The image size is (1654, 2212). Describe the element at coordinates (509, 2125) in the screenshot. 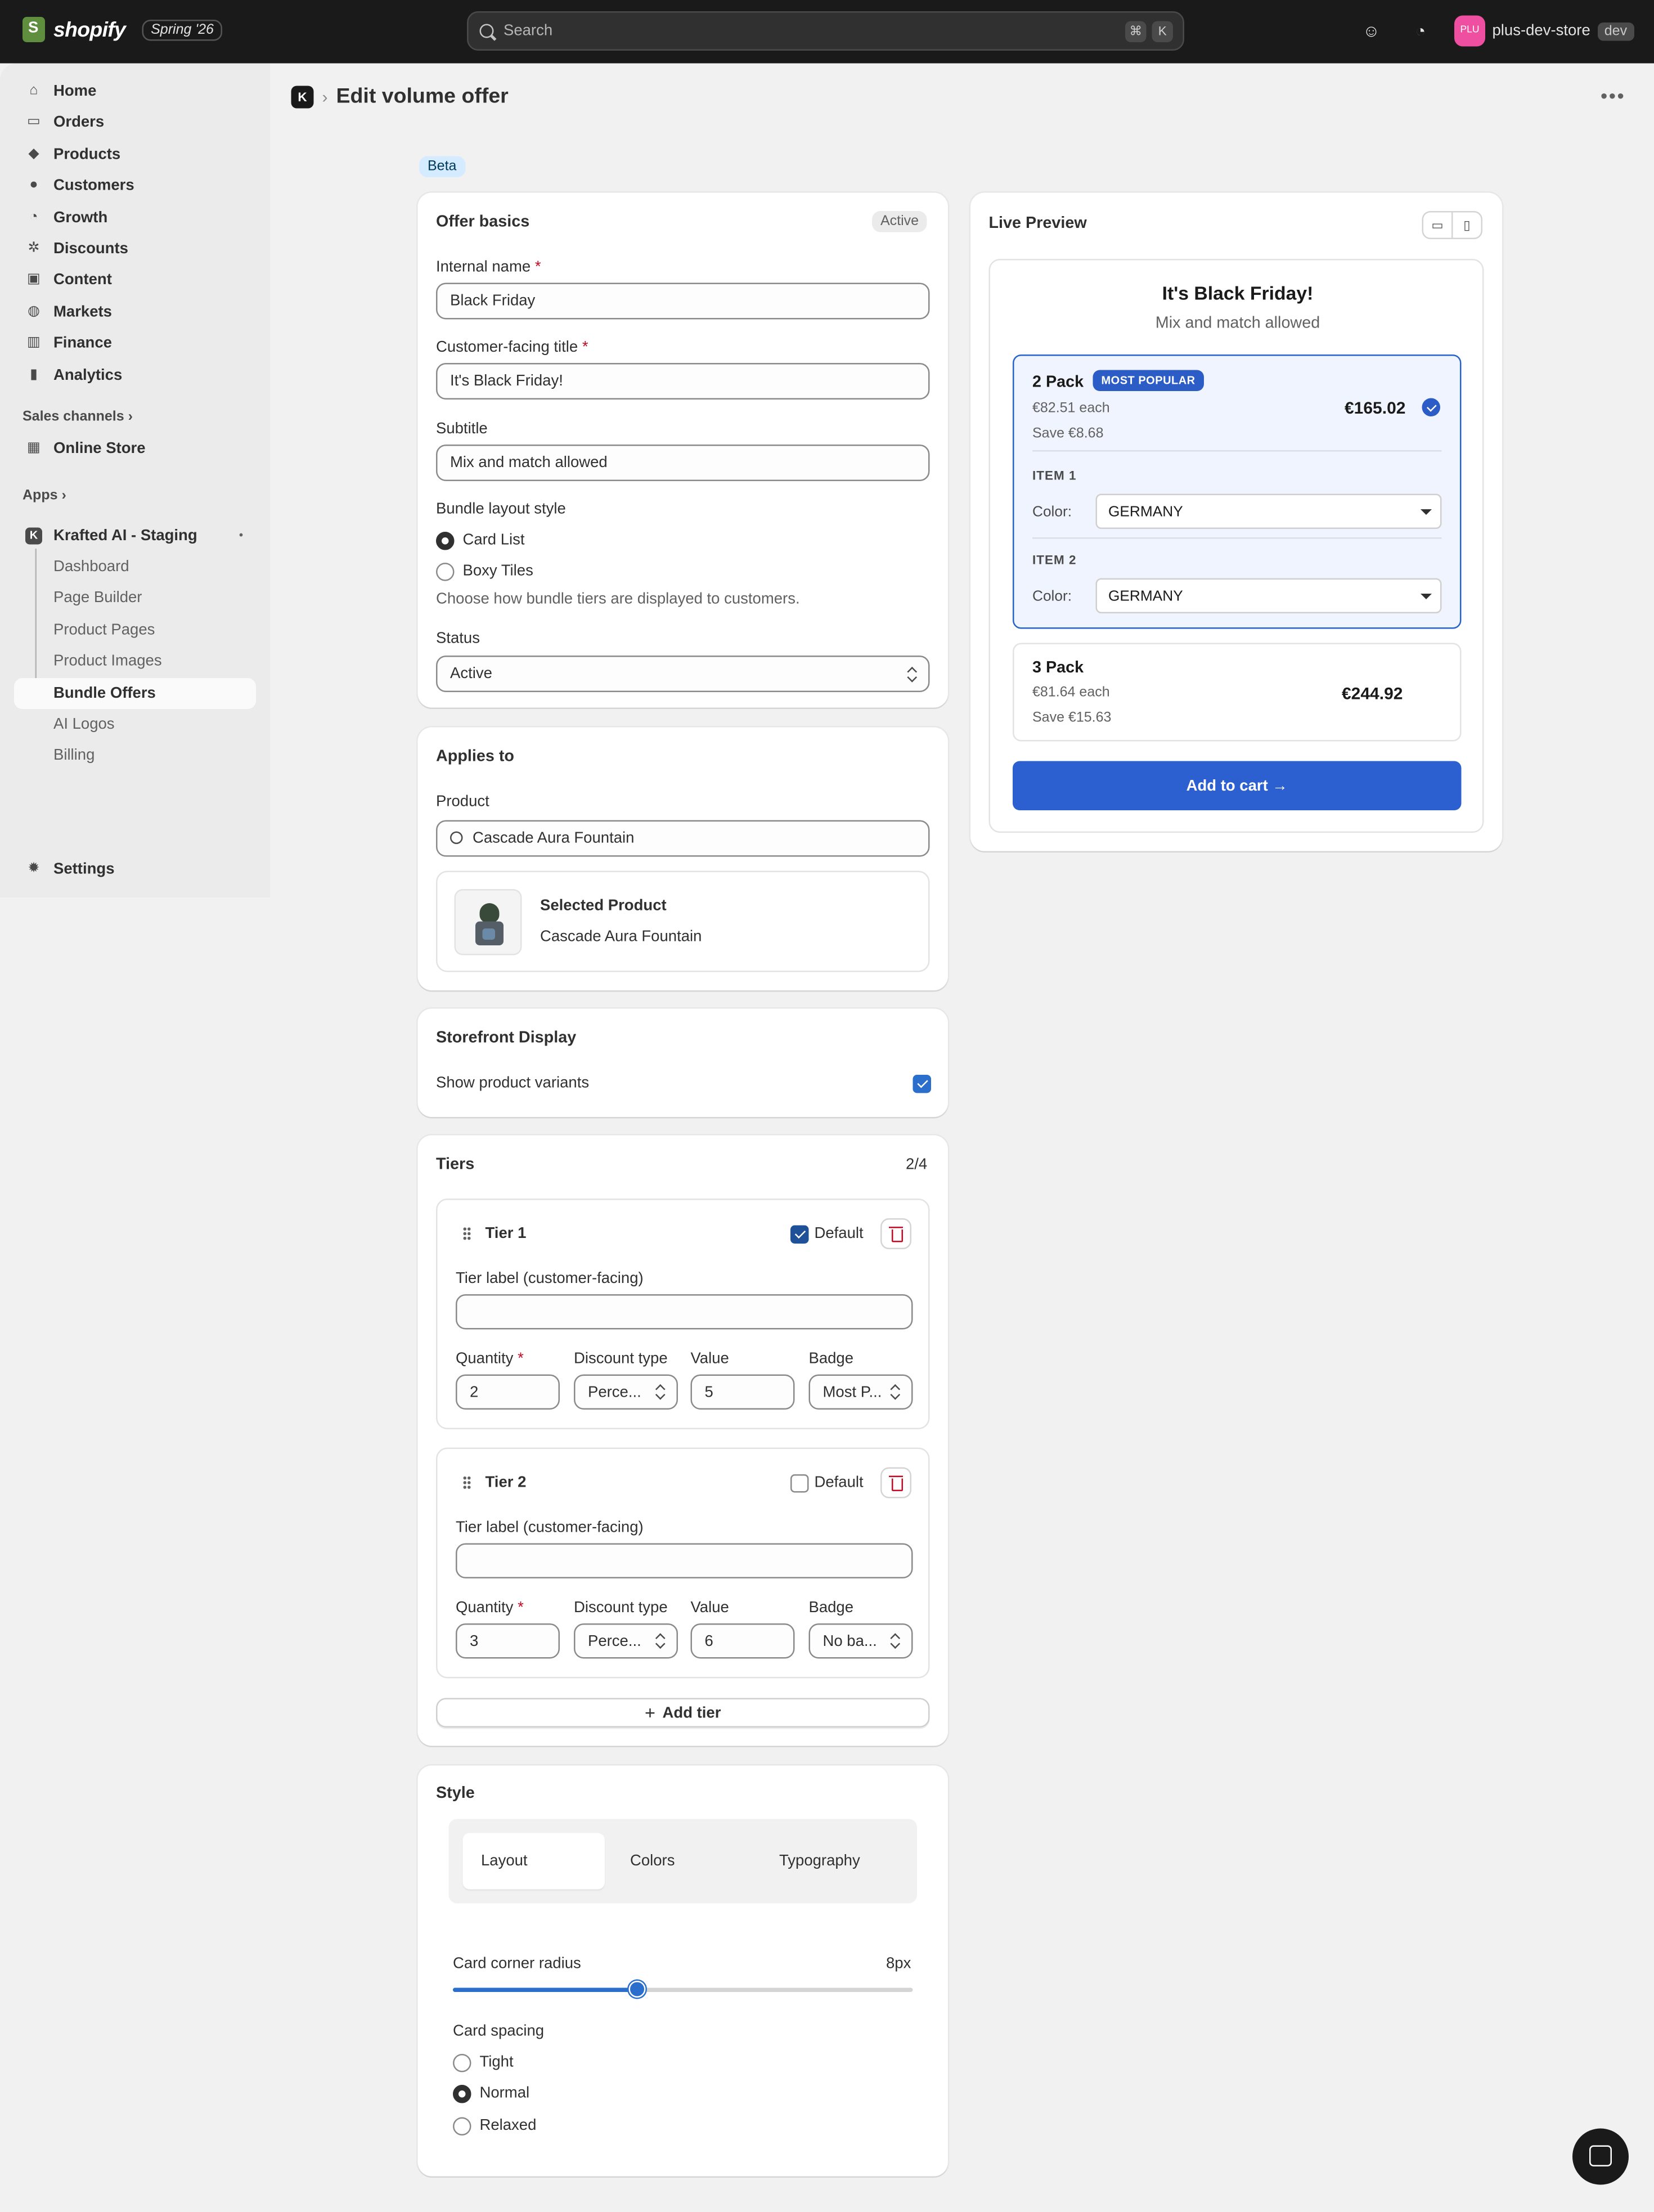

I see `spacing-option-relaxed: Relaxed` at that location.